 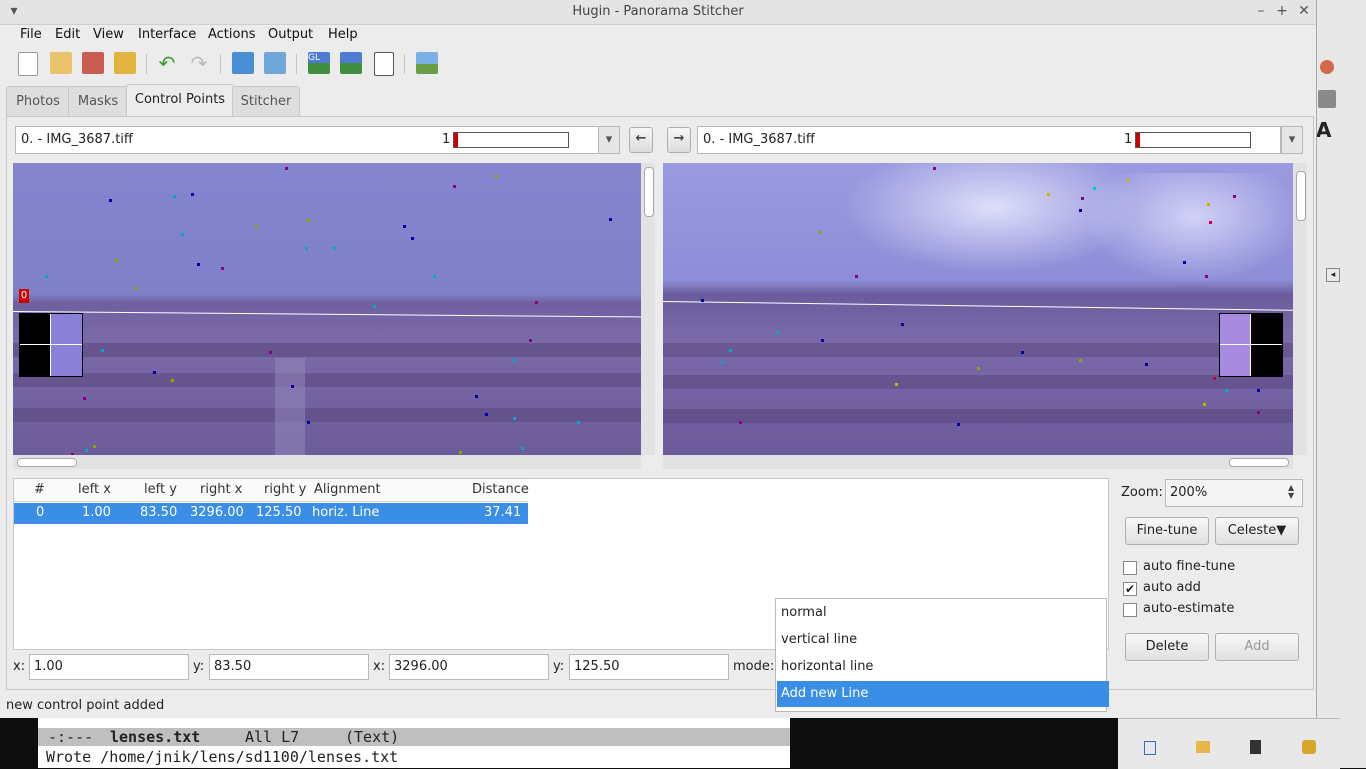 I want to click on right-y-field: 125.50, so click(x=649, y=667).